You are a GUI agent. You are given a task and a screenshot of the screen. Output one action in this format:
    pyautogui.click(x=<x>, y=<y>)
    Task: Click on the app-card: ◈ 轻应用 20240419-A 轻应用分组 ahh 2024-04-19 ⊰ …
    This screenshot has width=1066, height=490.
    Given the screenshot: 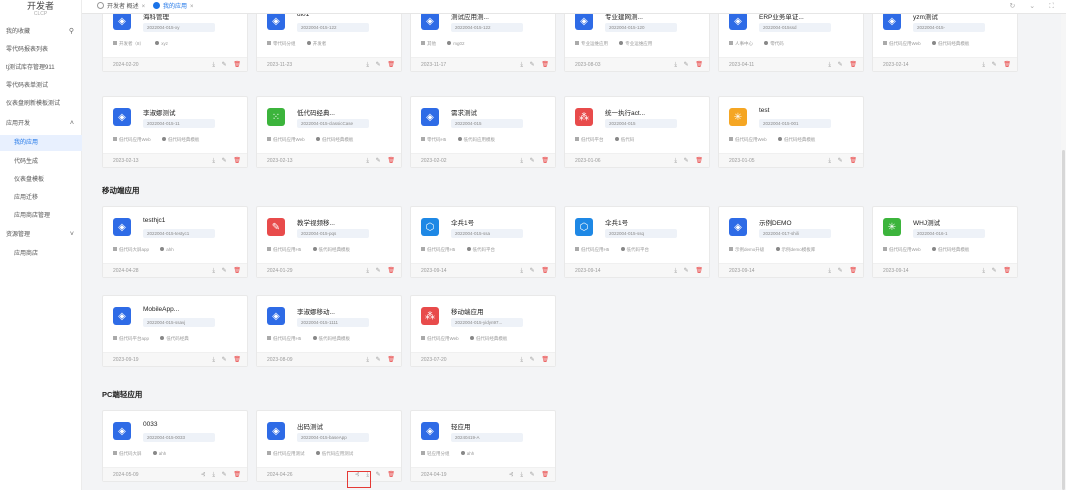 What is the action you would take?
    pyautogui.click(x=483, y=446)
    